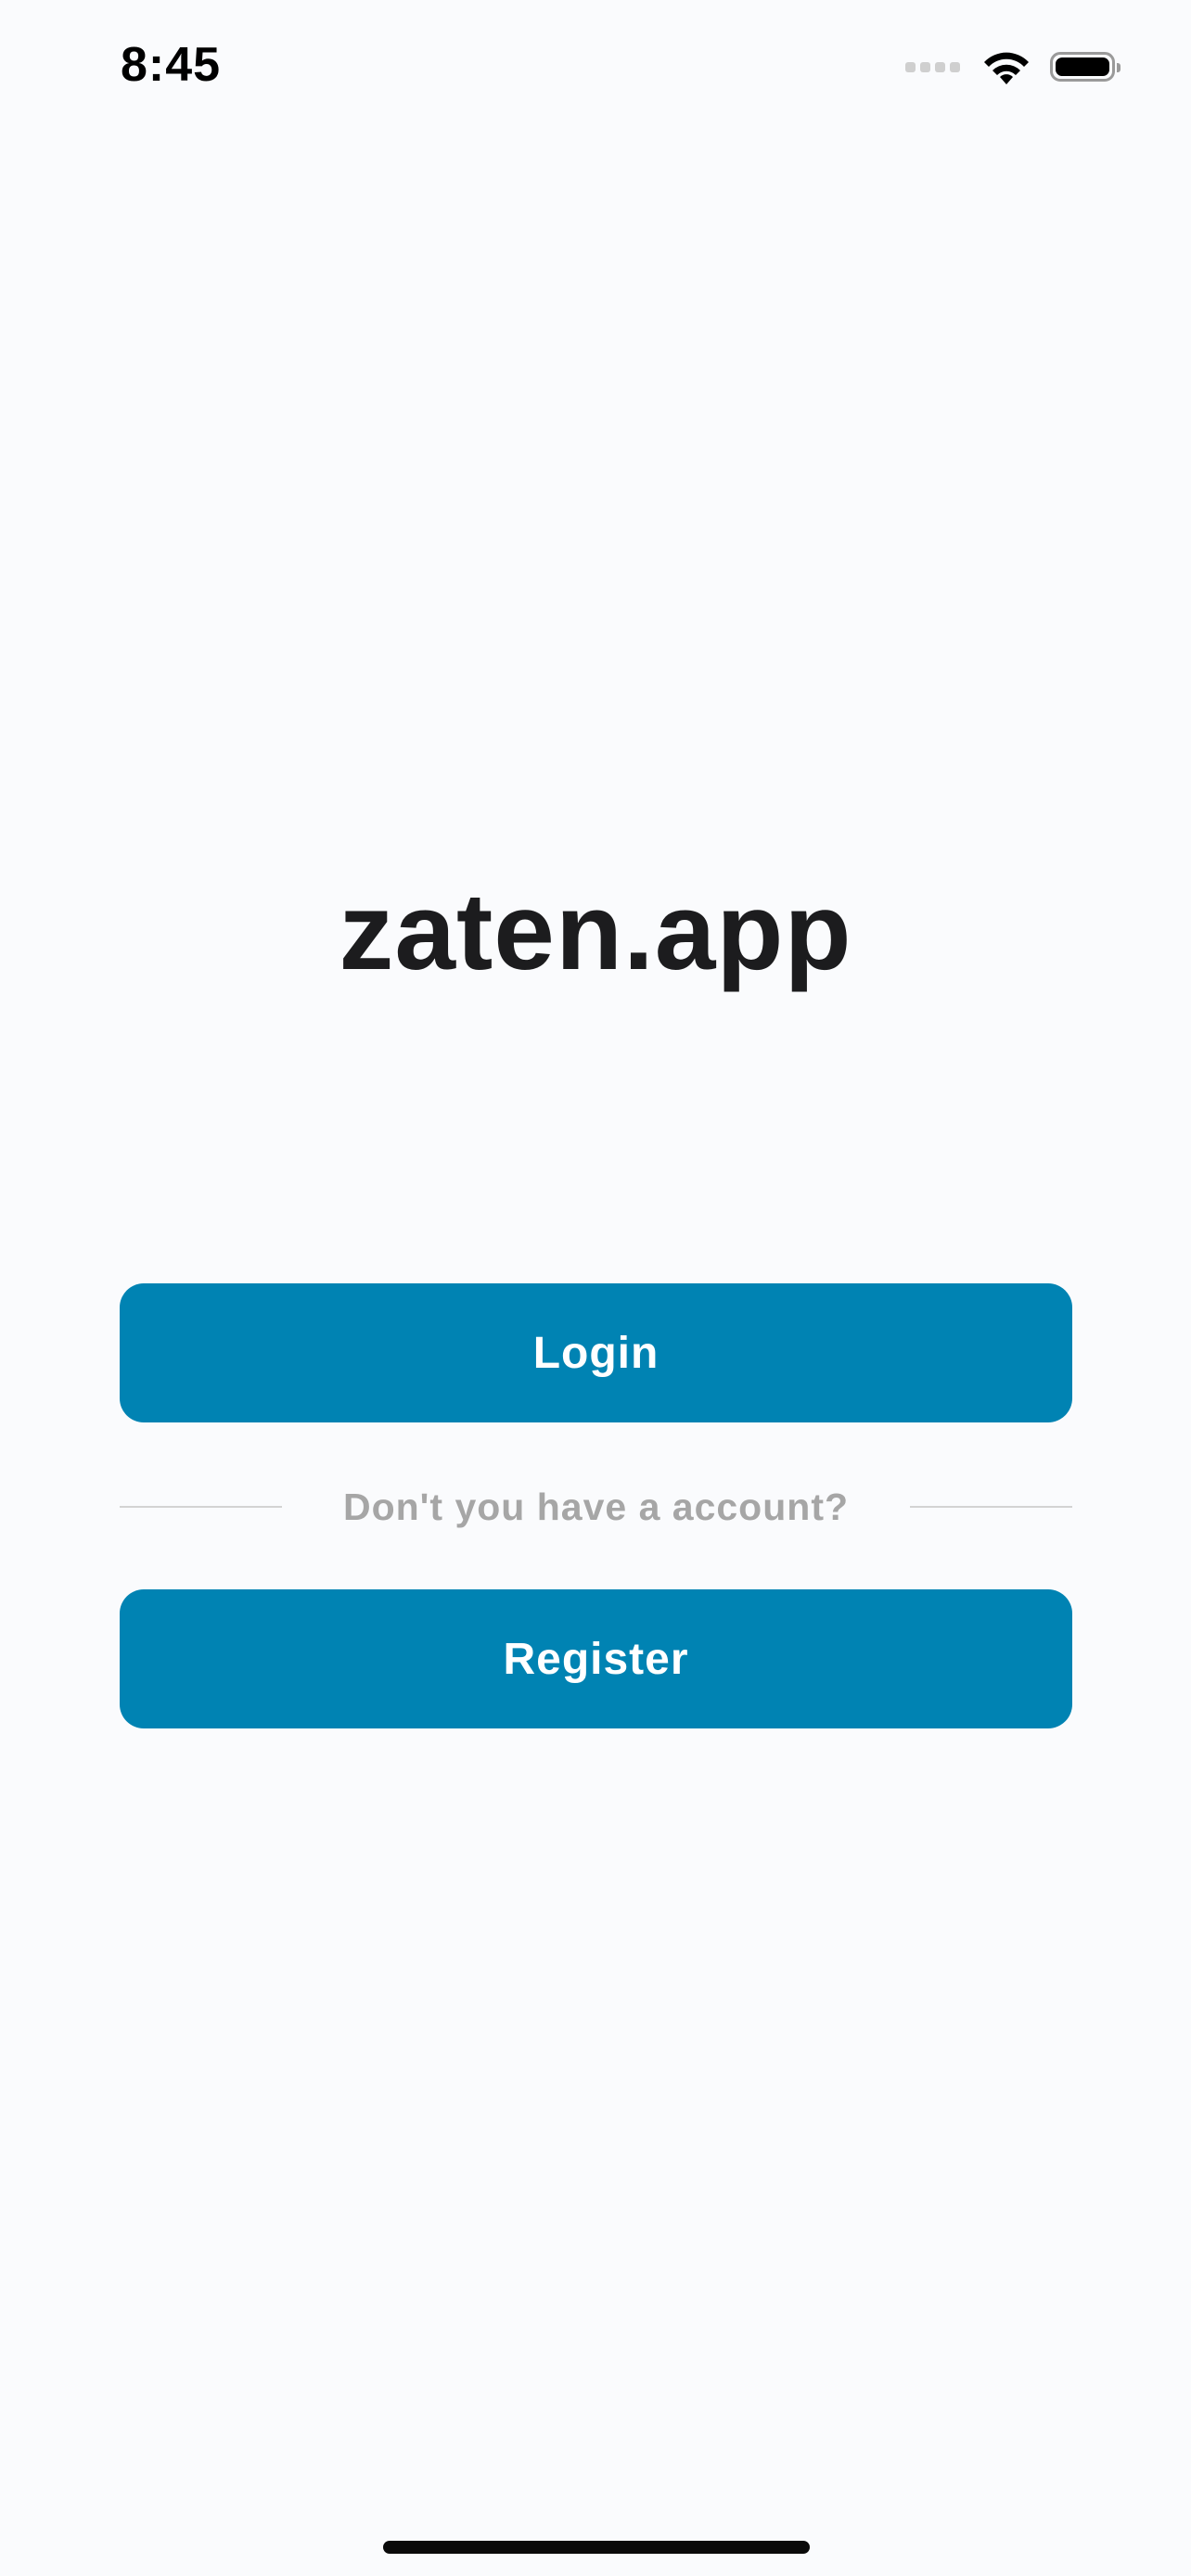  Describe the element at coordinates (596, 1352) in the screenshot. I see `login-button: Login` at that location.